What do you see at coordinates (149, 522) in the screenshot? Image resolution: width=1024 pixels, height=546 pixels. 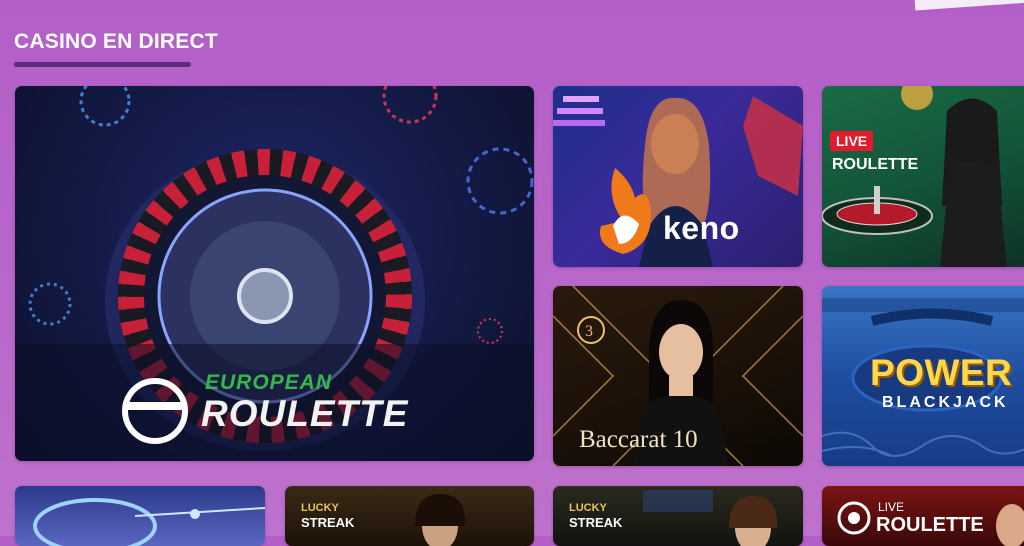 I see `lottery-drum-artwork` at bounding box center [149, 522].